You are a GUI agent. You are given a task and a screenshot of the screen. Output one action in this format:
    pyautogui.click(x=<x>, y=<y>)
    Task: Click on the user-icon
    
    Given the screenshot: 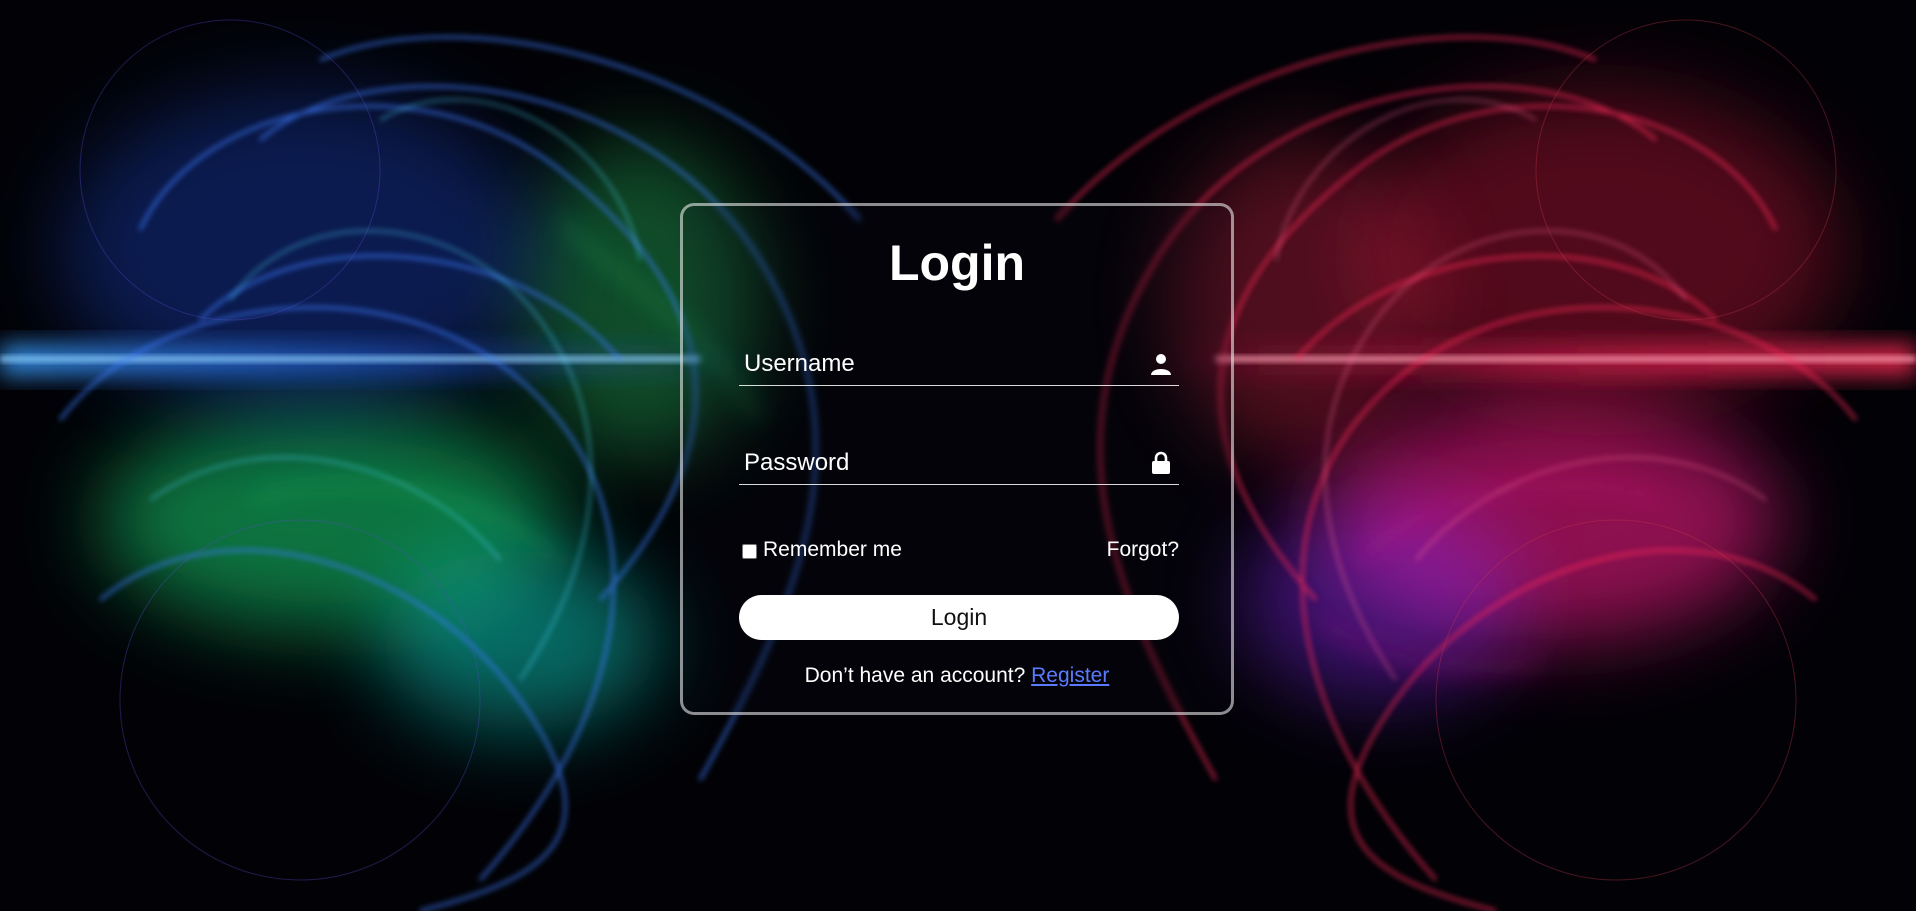 What is the action you would take?
    pyautogui.click(x=1161, y=364)
    